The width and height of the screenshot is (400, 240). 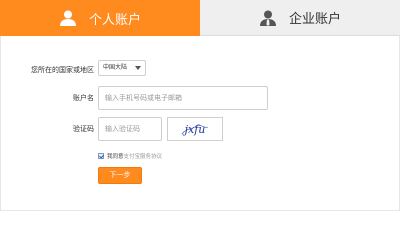 I want to click on country-select: 中国大陆, so click(x=122, y=68).